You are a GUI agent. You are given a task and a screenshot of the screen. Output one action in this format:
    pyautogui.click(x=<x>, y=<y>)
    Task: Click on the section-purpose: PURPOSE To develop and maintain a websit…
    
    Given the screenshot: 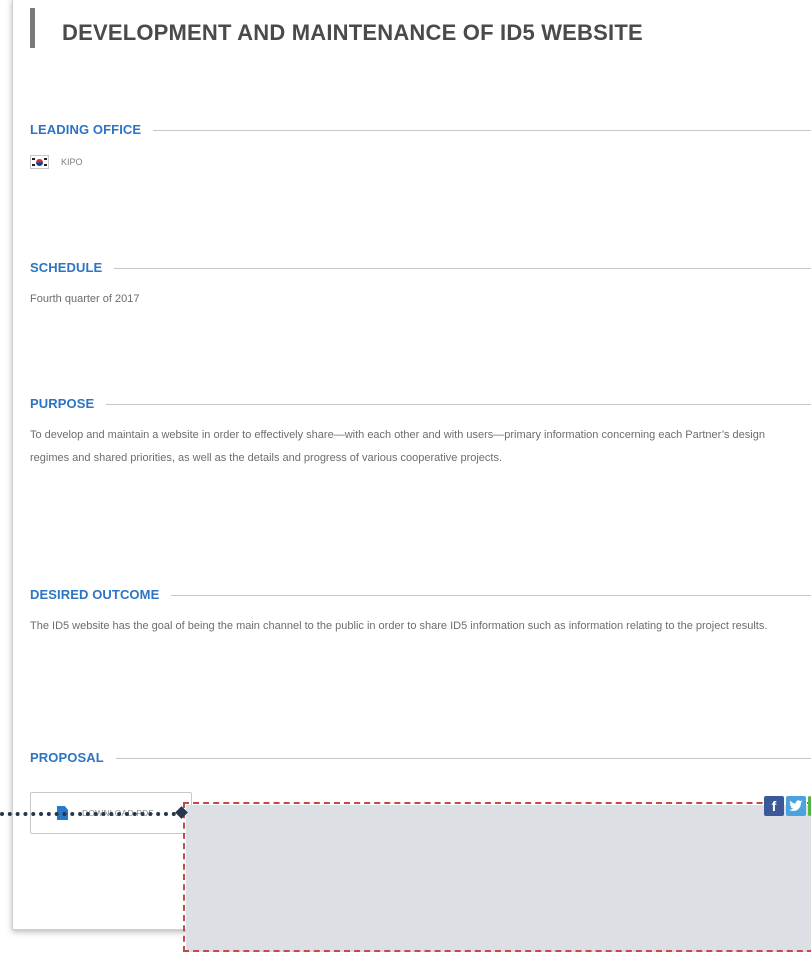 What is the action you would take?
    pyautogui.click(x=420, y=432)
    